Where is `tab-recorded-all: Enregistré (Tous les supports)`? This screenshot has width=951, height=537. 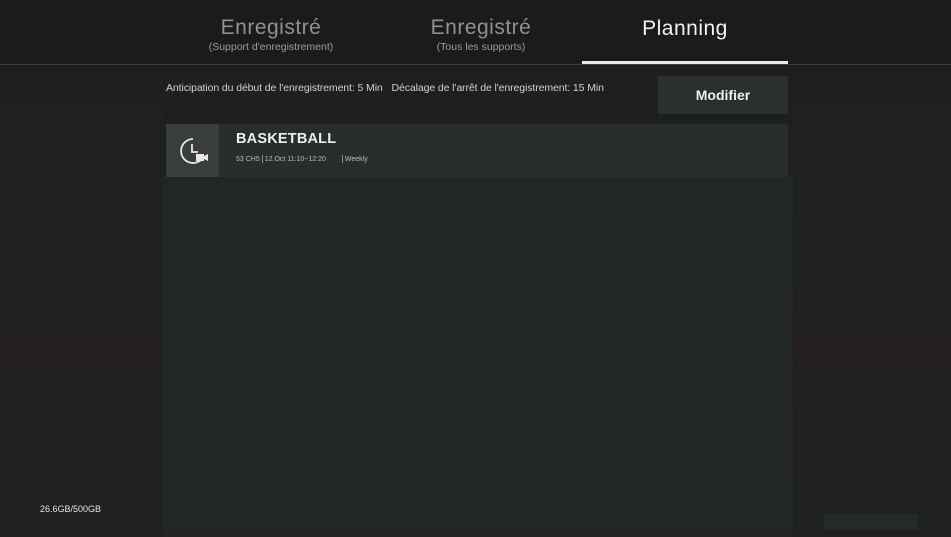
tab-recorded-all: Enregistré (Tous les supports) is located at coordinates (481, 32).